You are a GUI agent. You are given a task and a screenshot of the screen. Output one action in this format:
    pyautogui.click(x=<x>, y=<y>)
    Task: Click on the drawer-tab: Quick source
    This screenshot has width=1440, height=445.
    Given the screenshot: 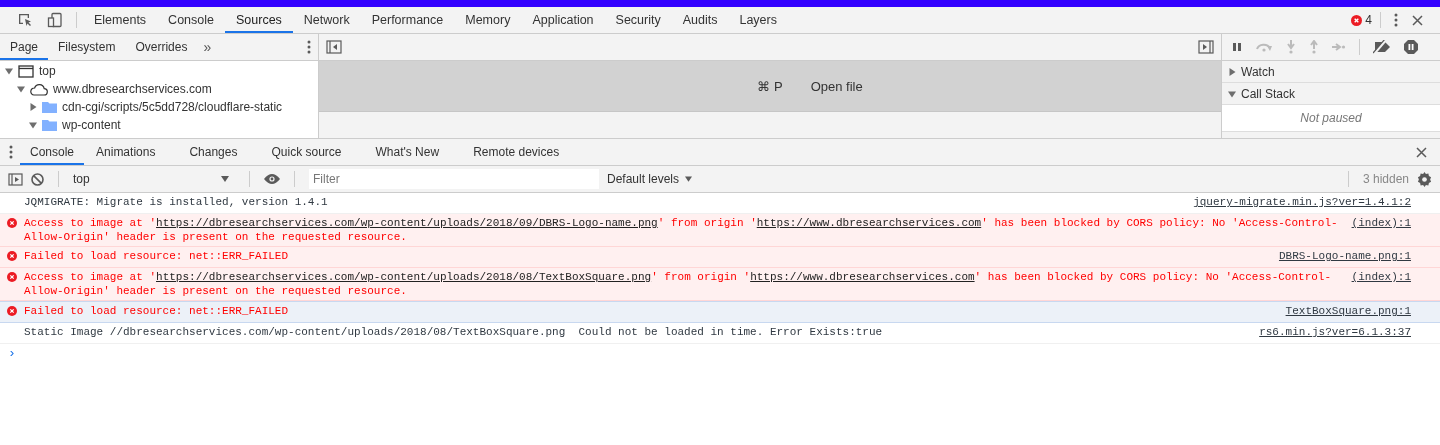 What is the action you would take?
    pyautogui.click(x=306, y=152)
    